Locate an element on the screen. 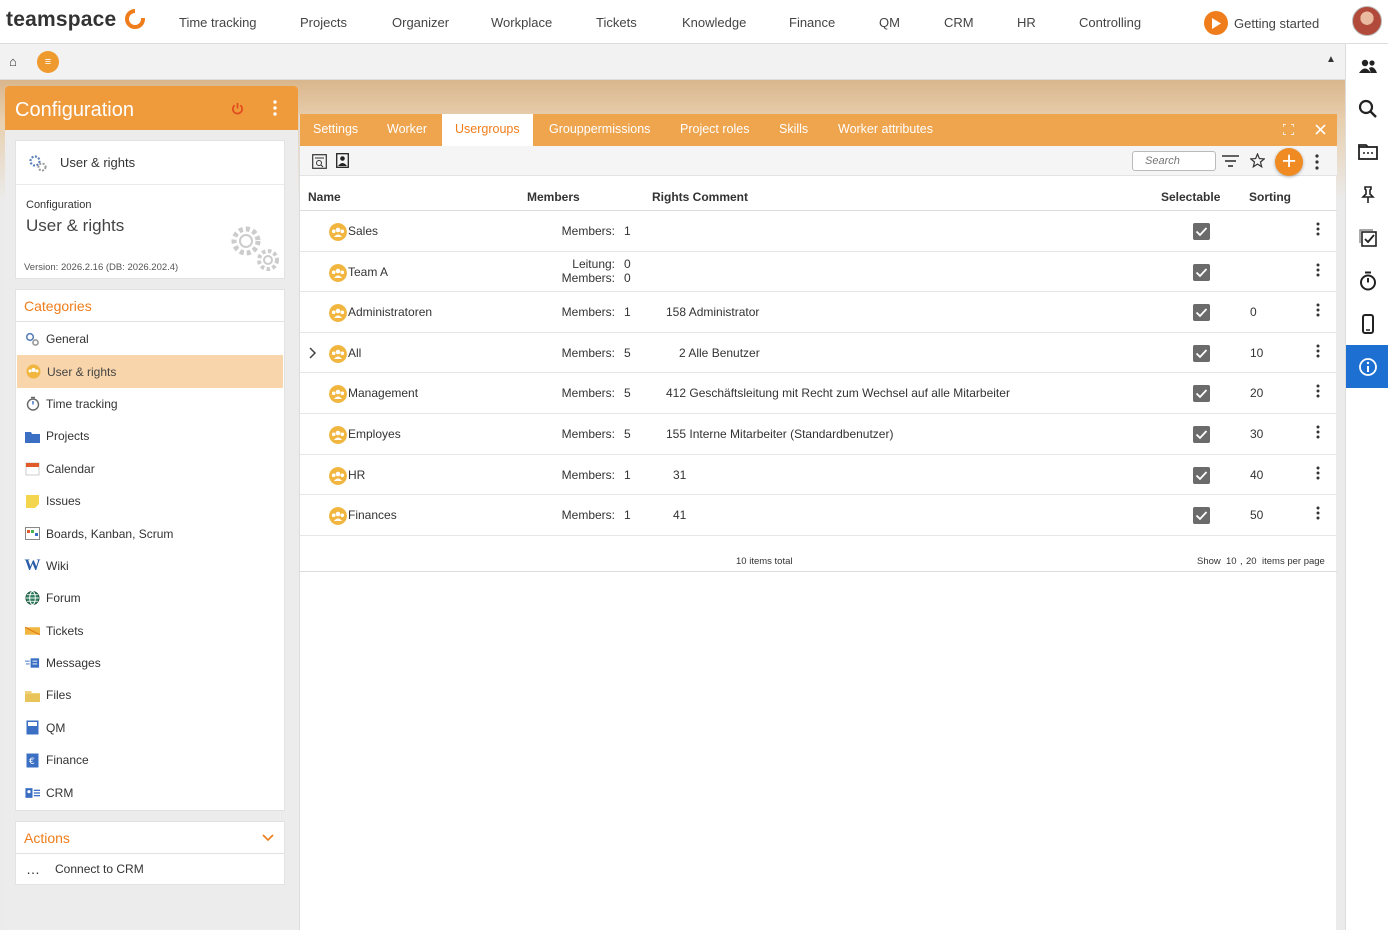  phone-icon is located at coordinates (1367, 323).